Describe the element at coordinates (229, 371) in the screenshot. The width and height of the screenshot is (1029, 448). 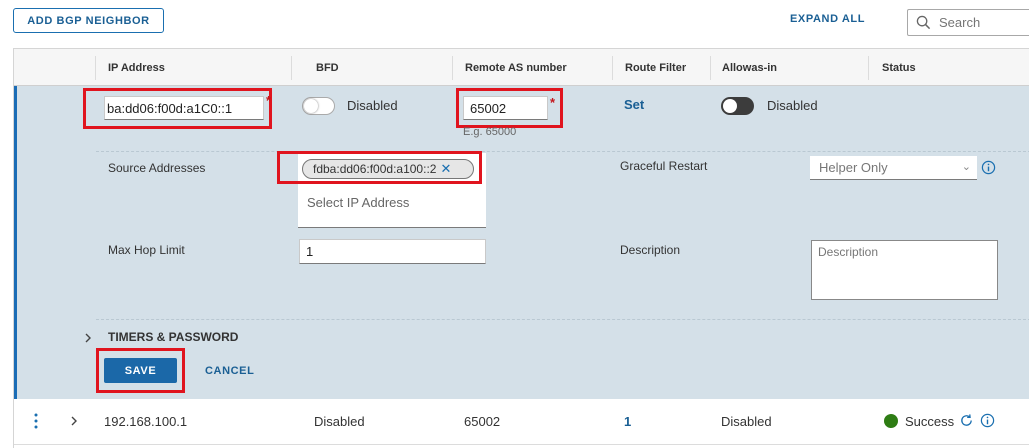
I see `cancel-button: CANCEL` at that location.